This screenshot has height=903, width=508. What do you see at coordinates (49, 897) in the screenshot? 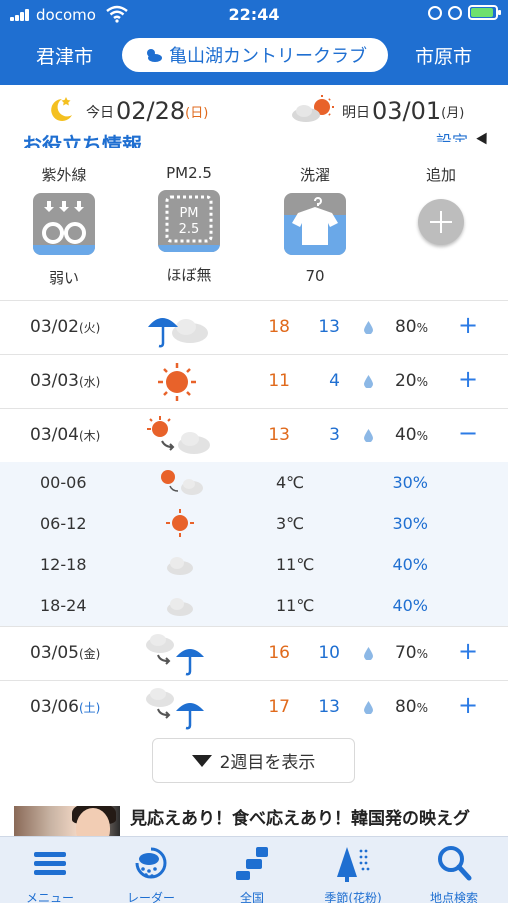
I see `tab-label: メニュー` at bounding box center [49, 897].